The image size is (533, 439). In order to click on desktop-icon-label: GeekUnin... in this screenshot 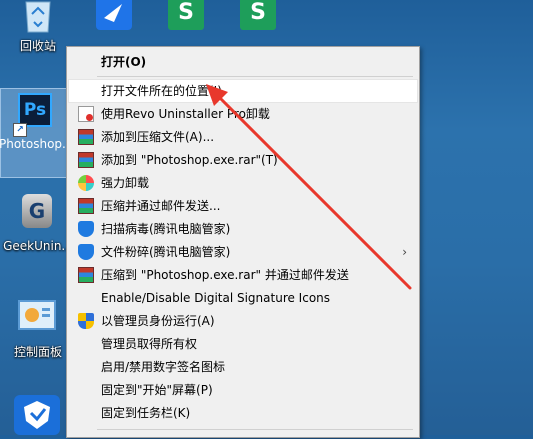, I will do `click(38, 246)`.